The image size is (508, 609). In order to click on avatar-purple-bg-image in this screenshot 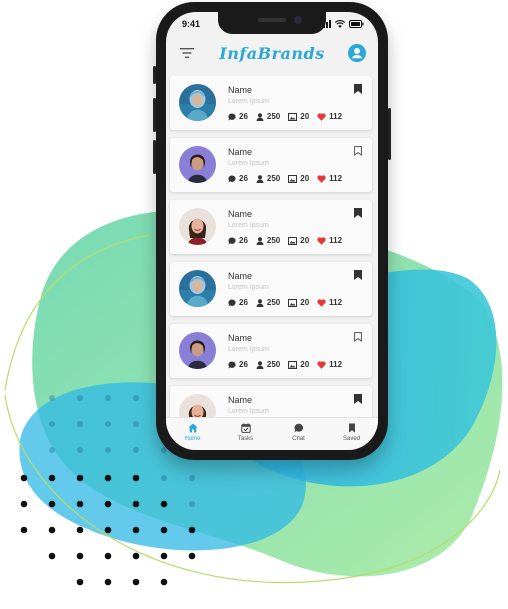, I will do `click(197, 164)`.